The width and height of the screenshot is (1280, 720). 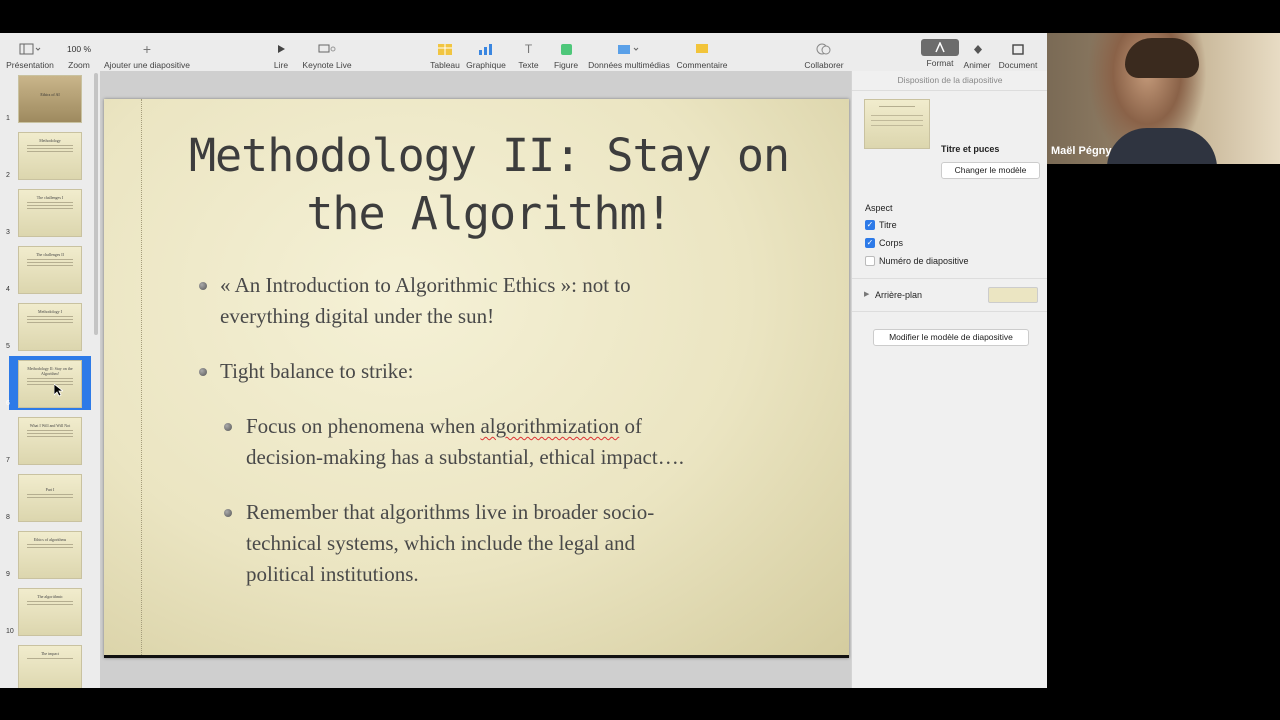 I want to click on zoom-value: 100 %, so click(x=79, y=49).